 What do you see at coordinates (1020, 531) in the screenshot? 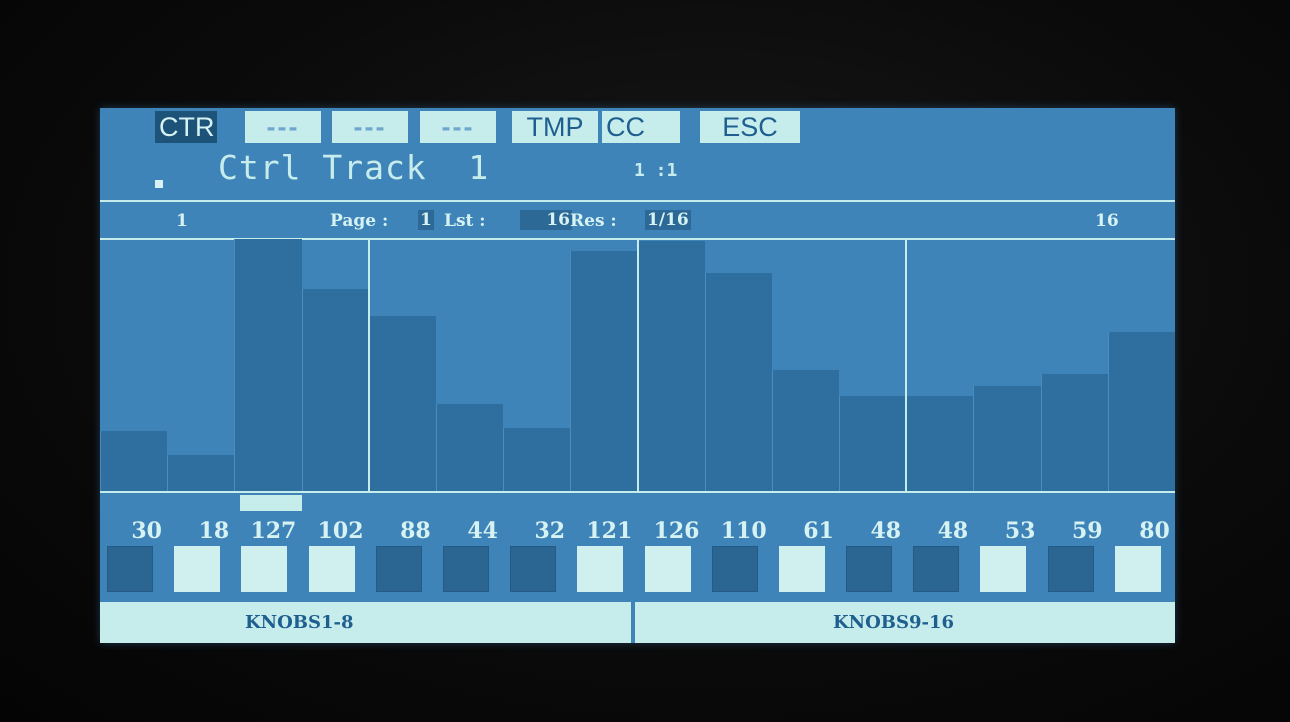
I see `step-value-14: 53` at bounding box center [1020, 531].